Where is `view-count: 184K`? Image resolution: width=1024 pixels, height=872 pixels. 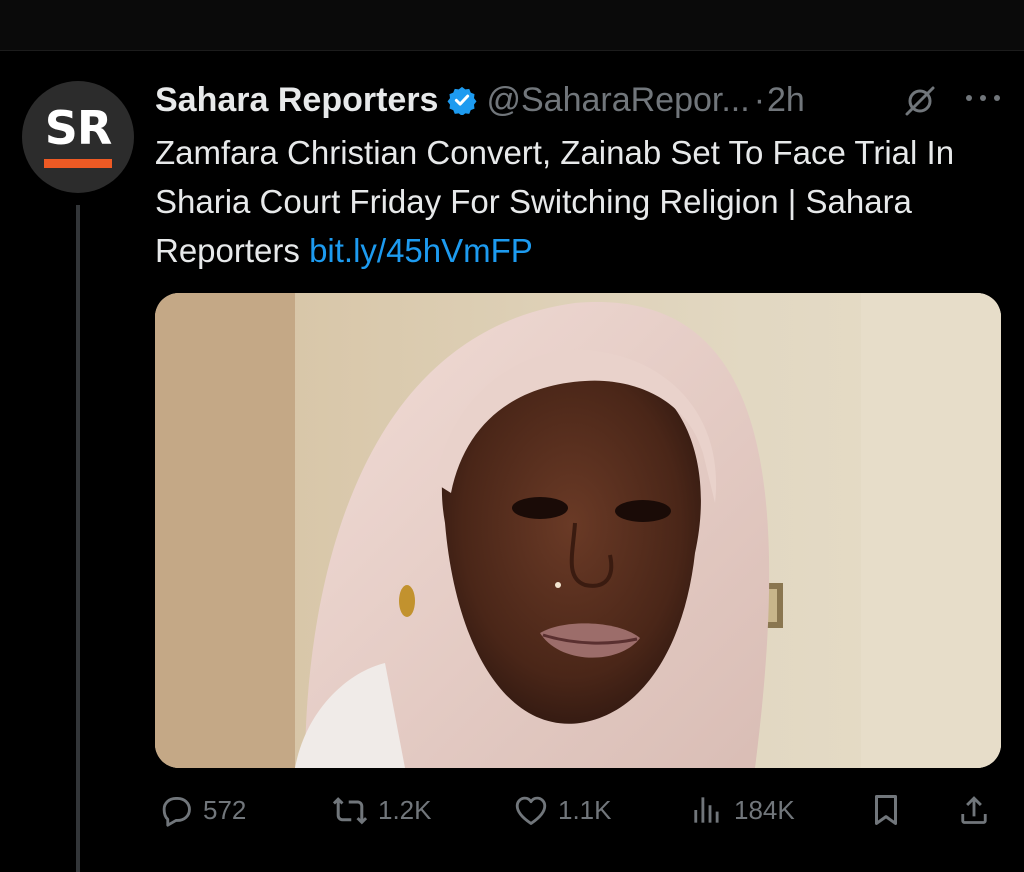 view-count: 184K is located at coordinates (764, 809).